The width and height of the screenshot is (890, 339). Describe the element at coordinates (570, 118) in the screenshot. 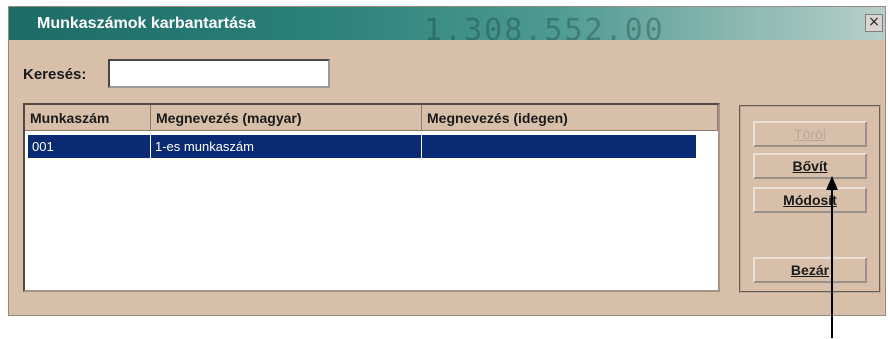

I see `column-header-megnevezes-idegen: Megnevezés (idegen)` at that location.